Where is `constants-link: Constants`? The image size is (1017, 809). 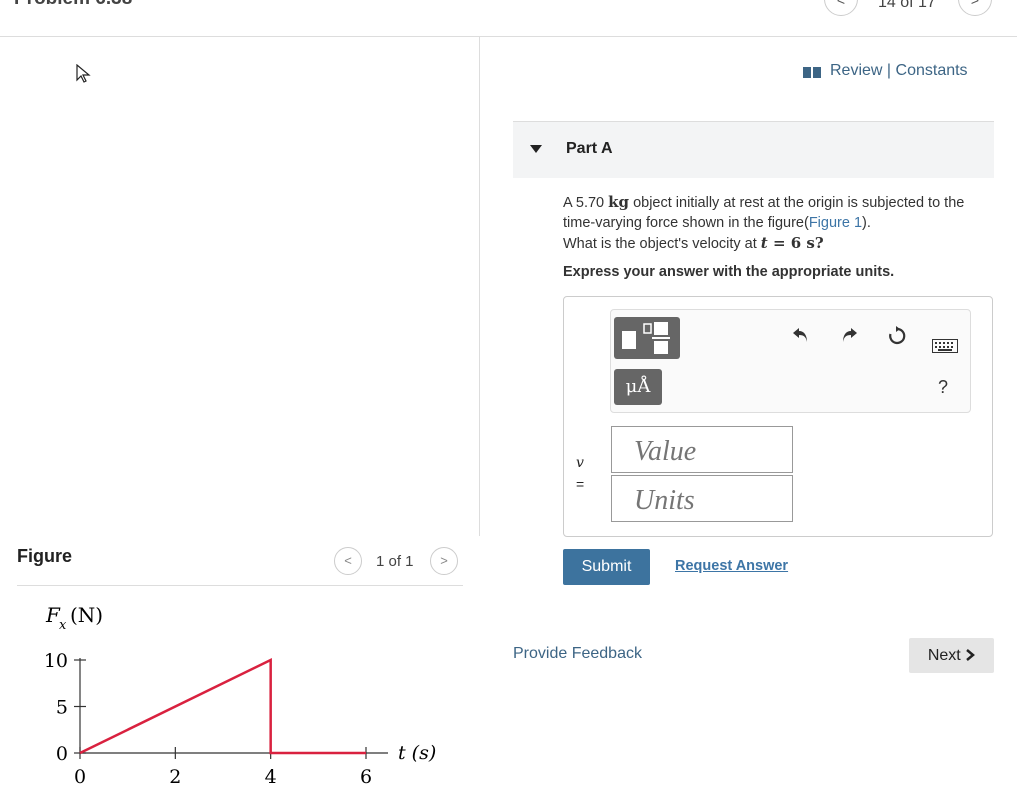 constants-link: Constants is located at coordinates (932, 70).